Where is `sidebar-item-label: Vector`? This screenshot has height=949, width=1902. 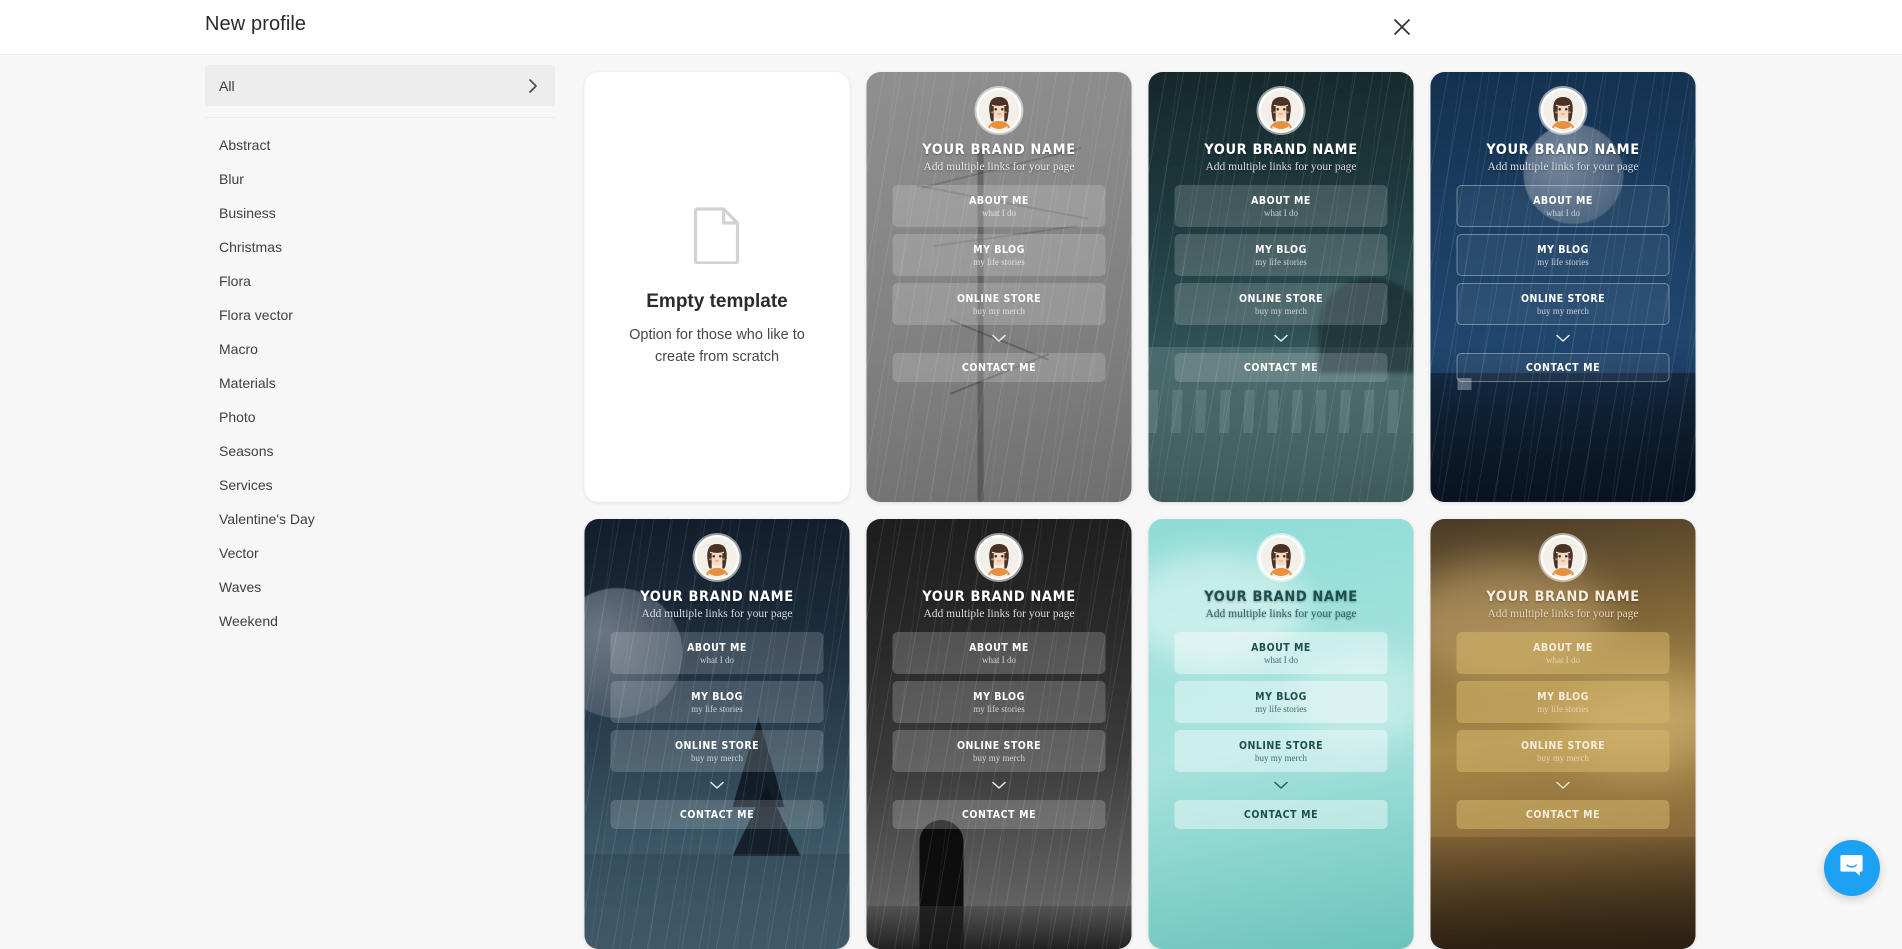 sidebar-item-label: Vector is located at coordinates (239, 553).